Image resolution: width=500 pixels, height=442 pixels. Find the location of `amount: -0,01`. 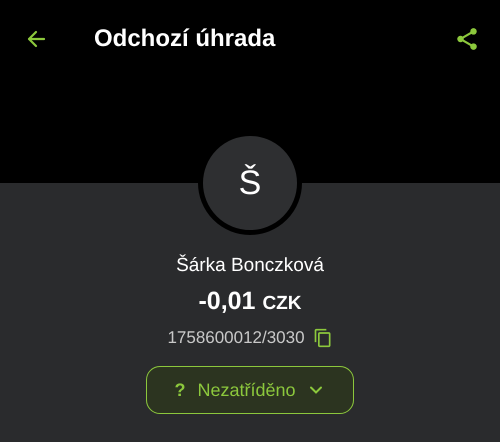

amount: -0,01 is located at coordinates (227, 301).